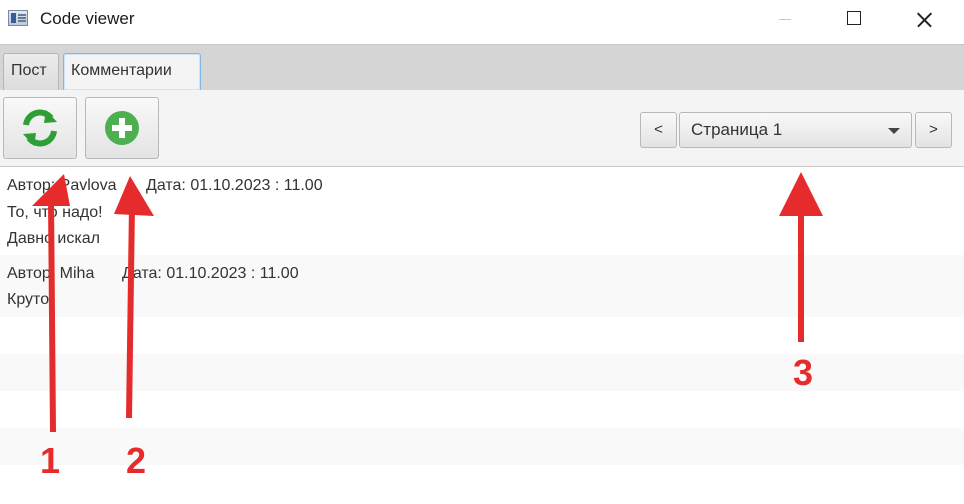  I want to click on close-button, so click(923, 20).